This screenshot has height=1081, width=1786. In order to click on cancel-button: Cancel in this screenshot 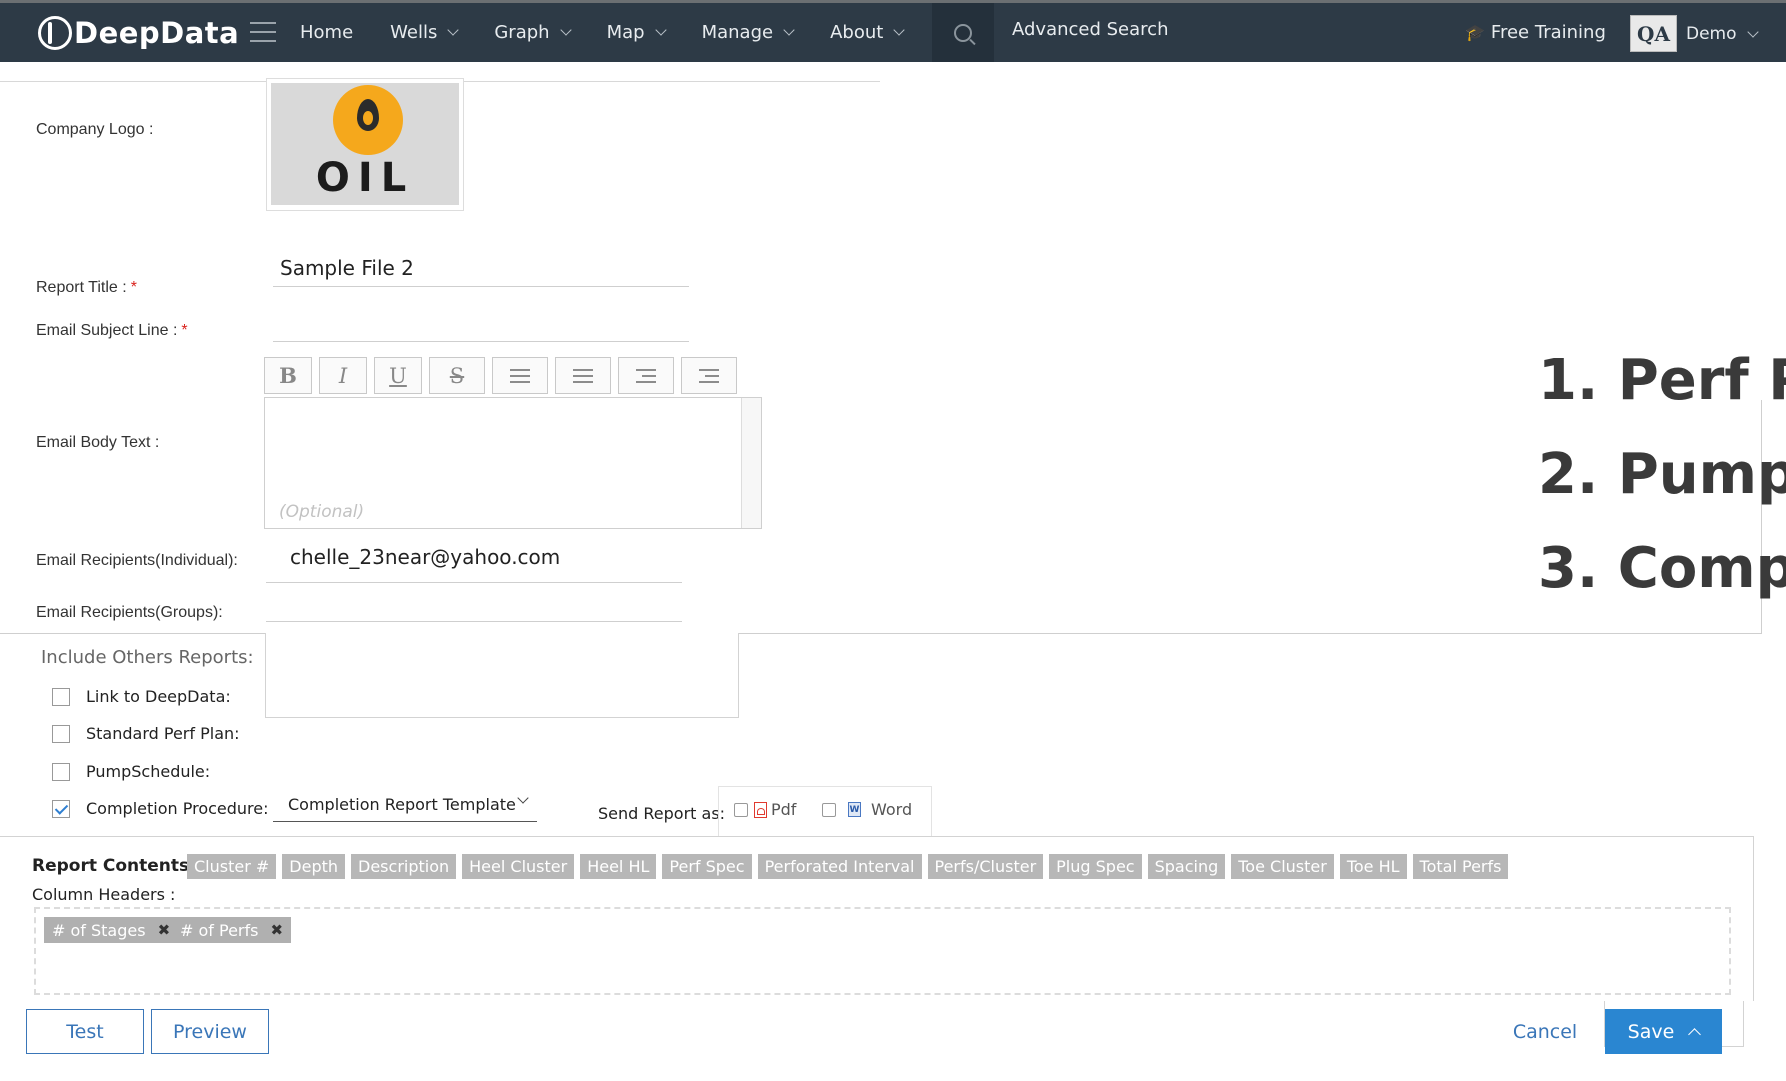, I will do `click(1545, 1031)`.